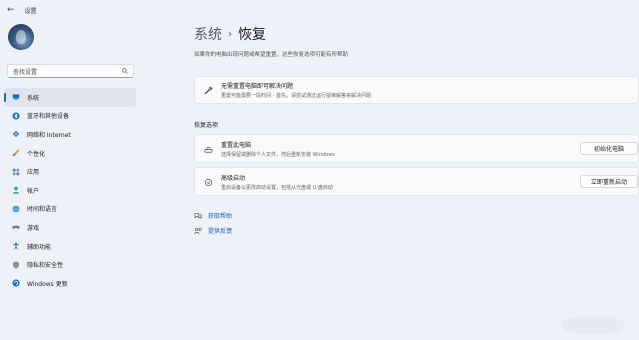 The width and height of the screenshot is (639, 340). I want to click on sidebar-item-system: 系统, so click(70, 97).